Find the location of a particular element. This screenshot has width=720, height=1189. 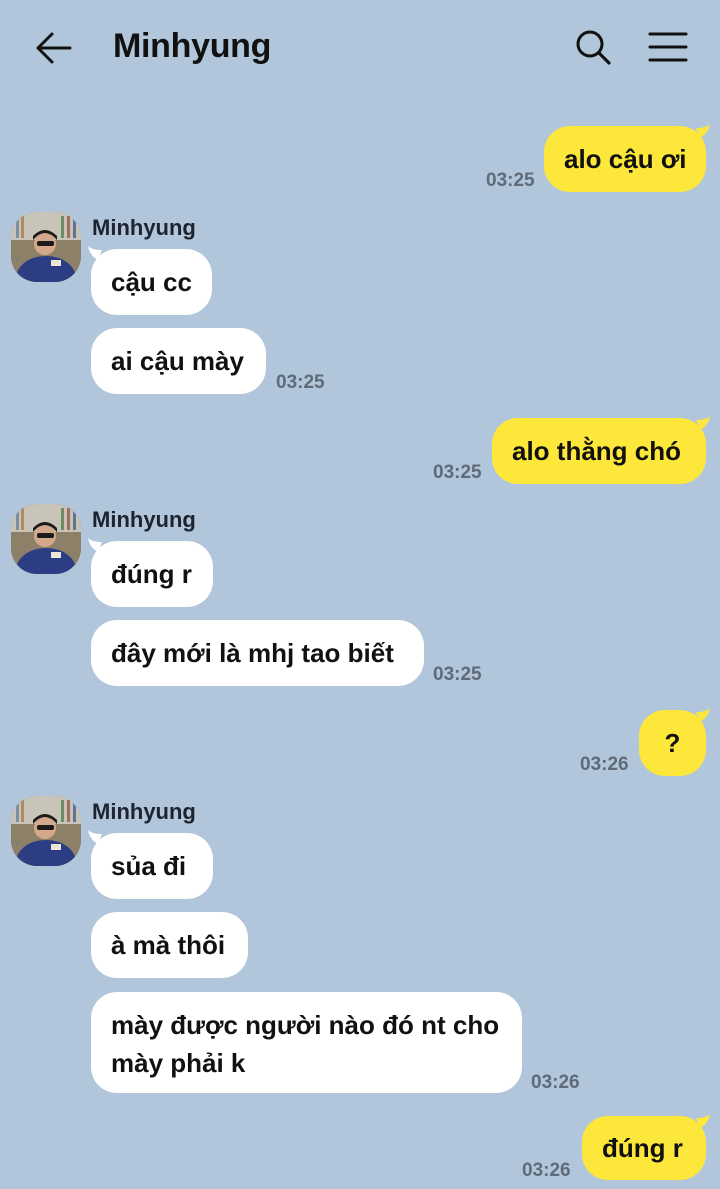

message-text: cậu cc is located at coordinates (151, 281).